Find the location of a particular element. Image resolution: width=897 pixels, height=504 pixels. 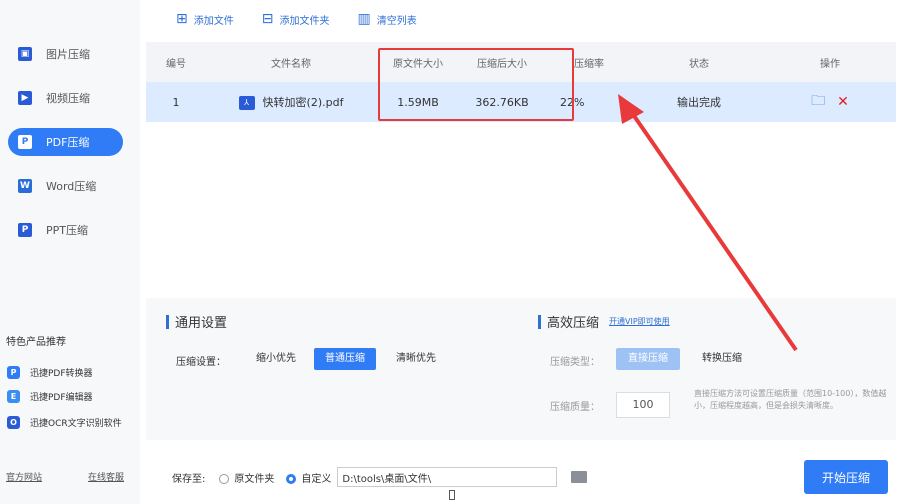

add-file-button: ⊞ 添加文件 is located at coordinates (205, 19).